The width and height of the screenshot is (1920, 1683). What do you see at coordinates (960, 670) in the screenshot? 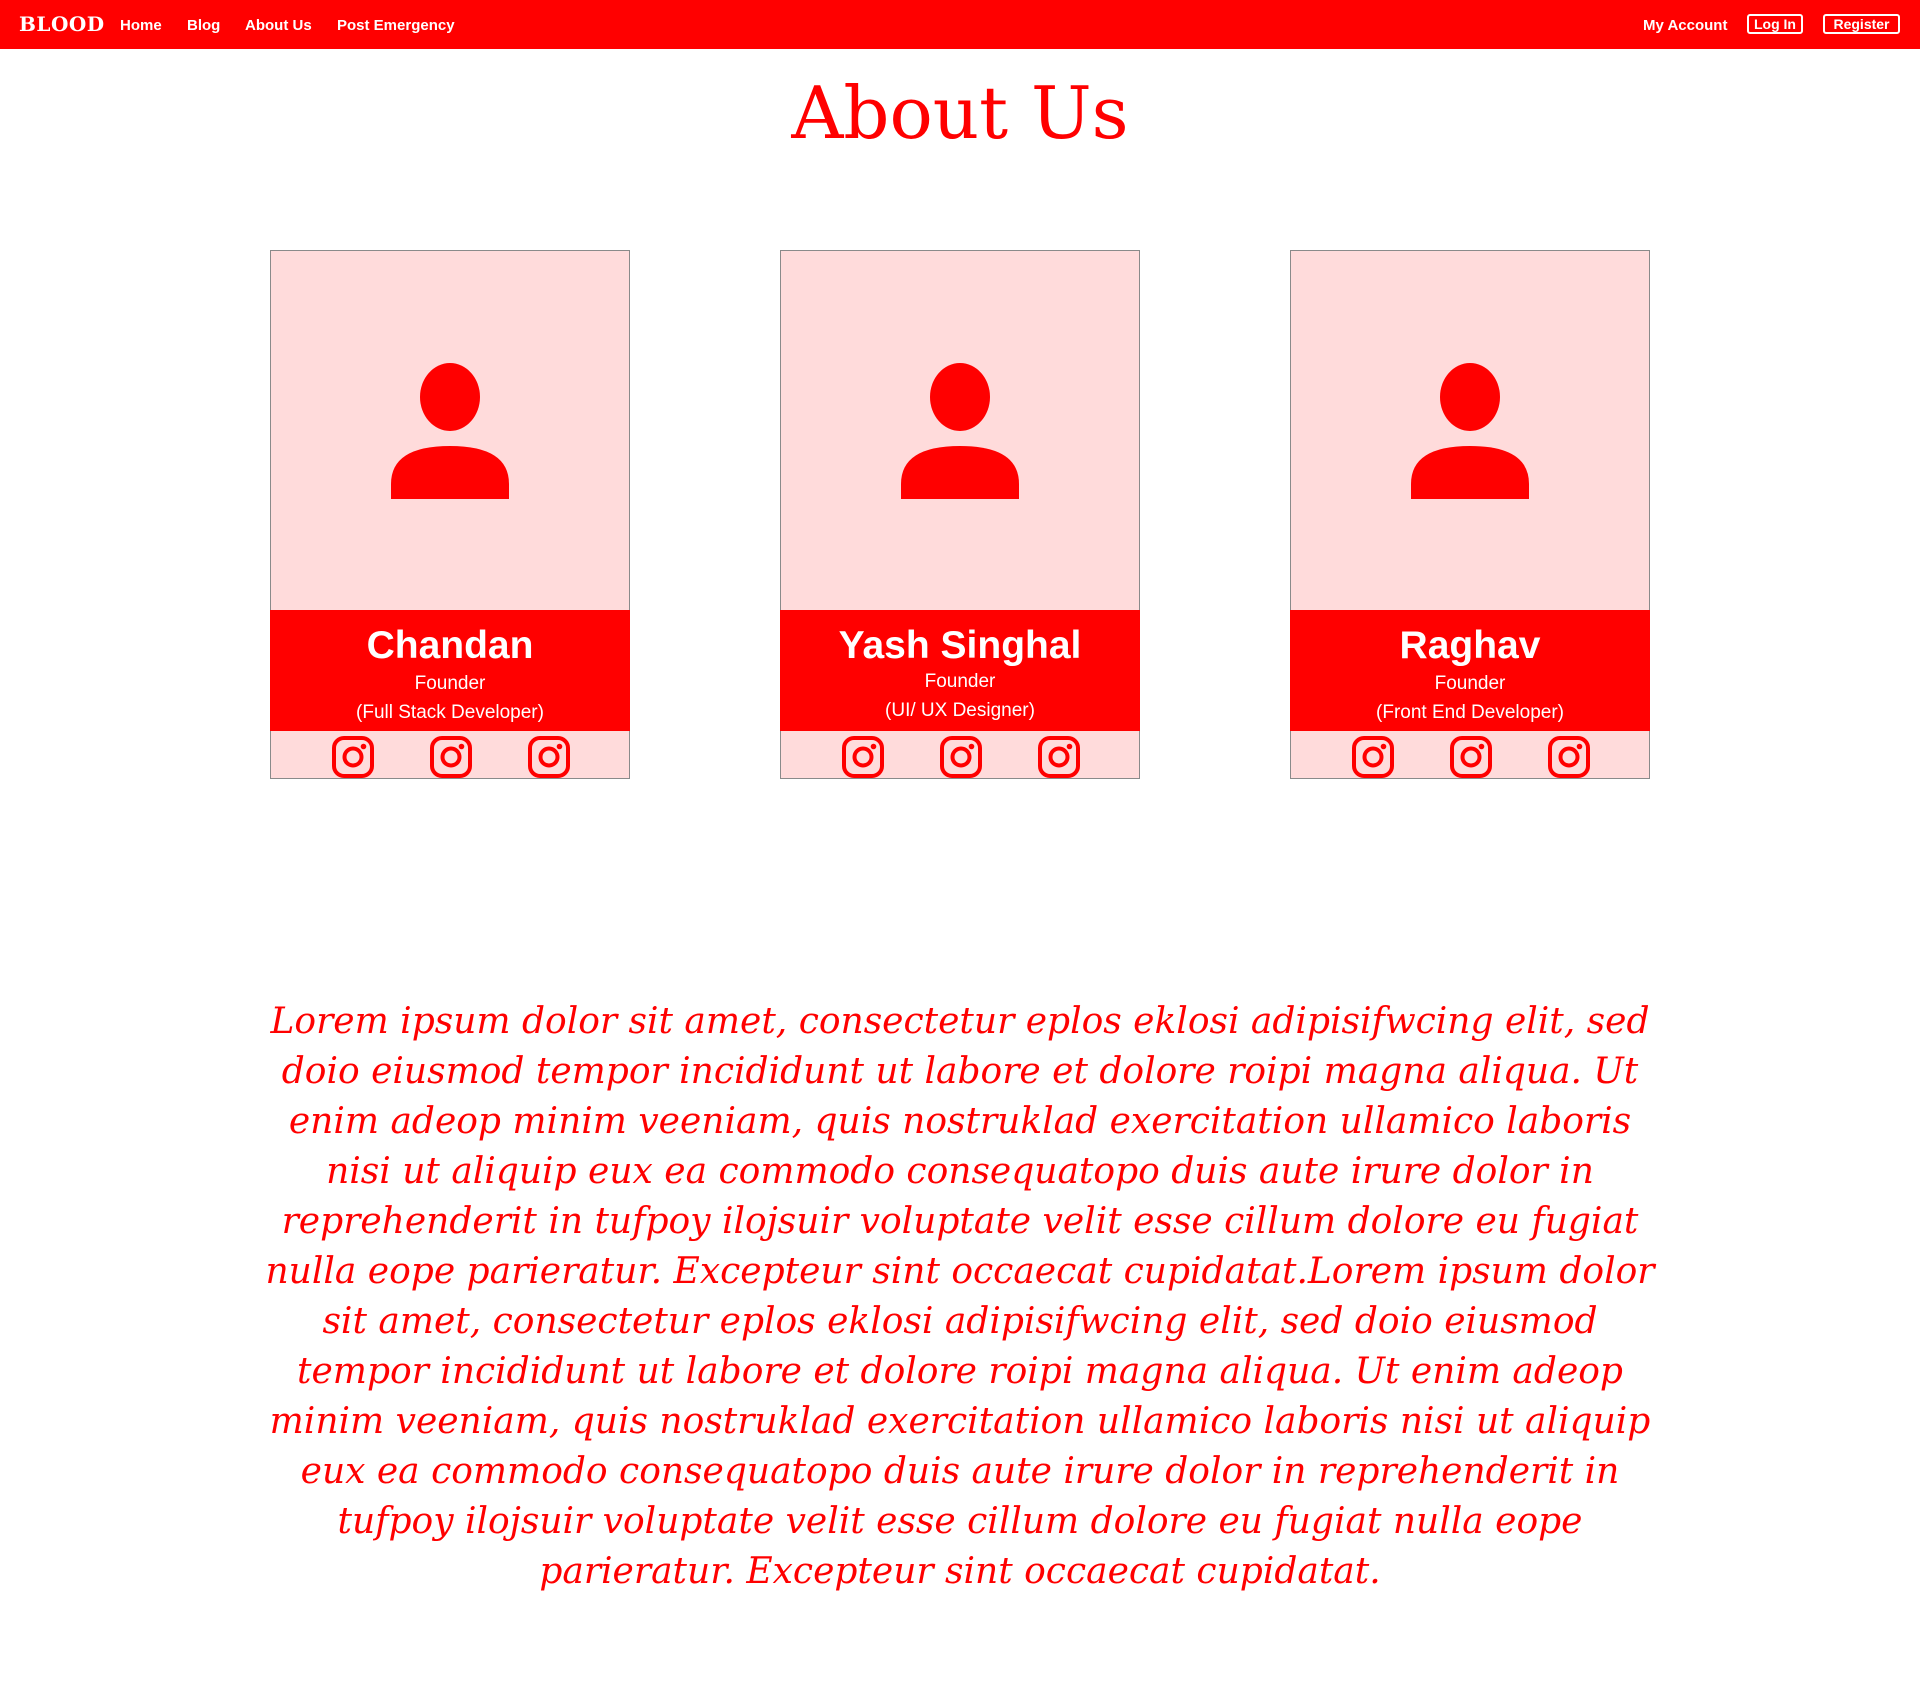
I see `member-info: Yash Singhal Founder (UI/ UX Designer)` at bounding box center [960, 670].